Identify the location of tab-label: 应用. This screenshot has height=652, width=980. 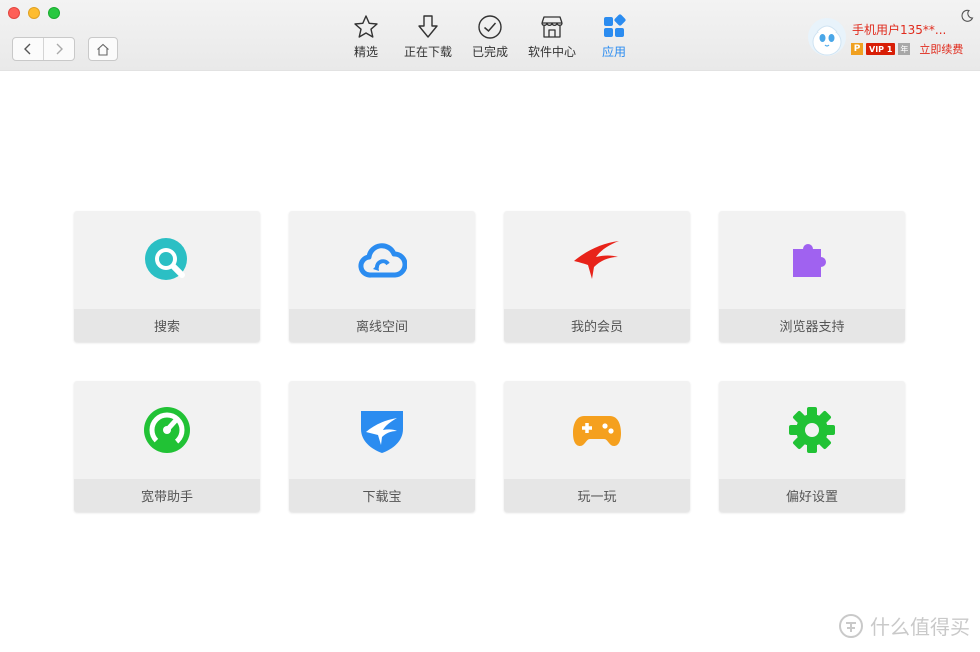
(613, 52).